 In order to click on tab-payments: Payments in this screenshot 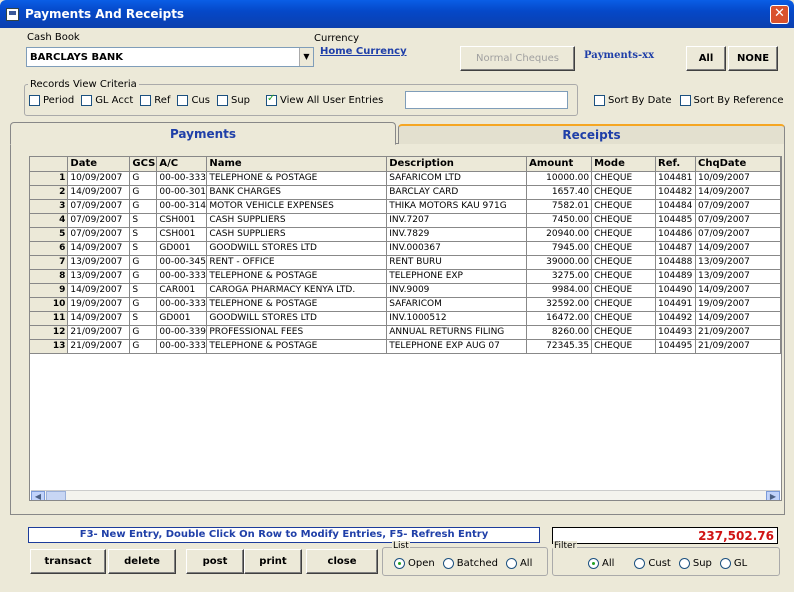, I will do `click(203, 133)`.